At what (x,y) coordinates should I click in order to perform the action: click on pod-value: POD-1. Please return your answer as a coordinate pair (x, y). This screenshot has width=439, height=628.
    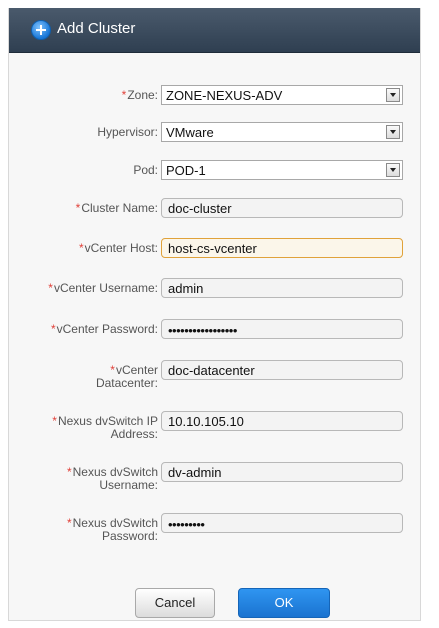
    Looking at the image, I should click on (186, 170).